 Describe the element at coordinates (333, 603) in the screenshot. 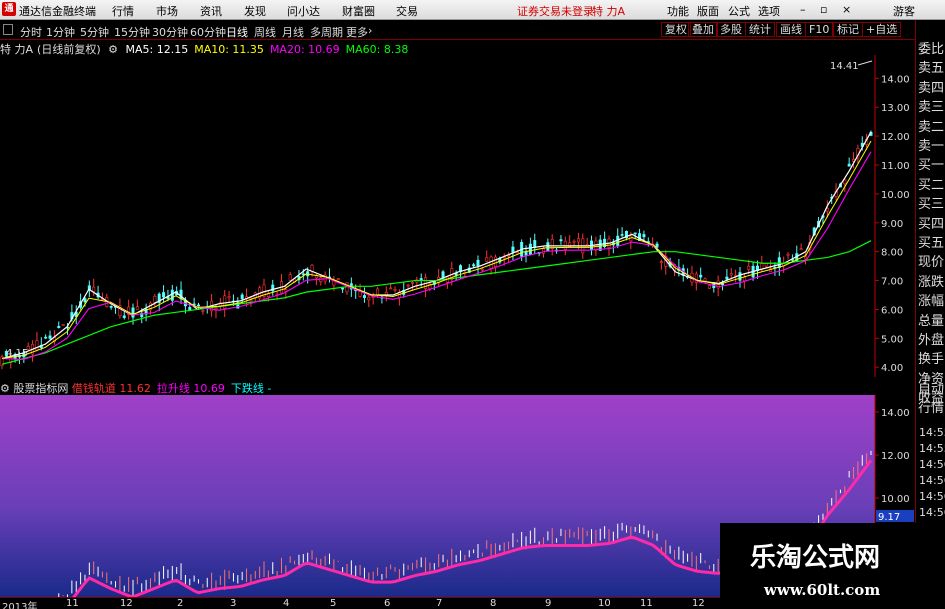

I see `date-axis-label: 5` at that location.